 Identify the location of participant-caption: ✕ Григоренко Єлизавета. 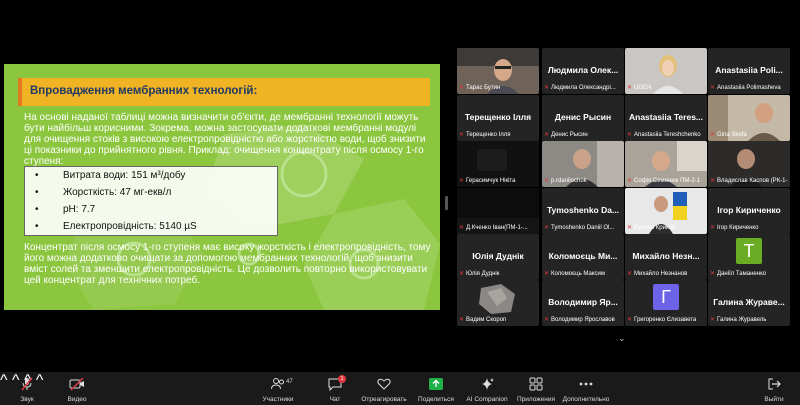
(666, 320).